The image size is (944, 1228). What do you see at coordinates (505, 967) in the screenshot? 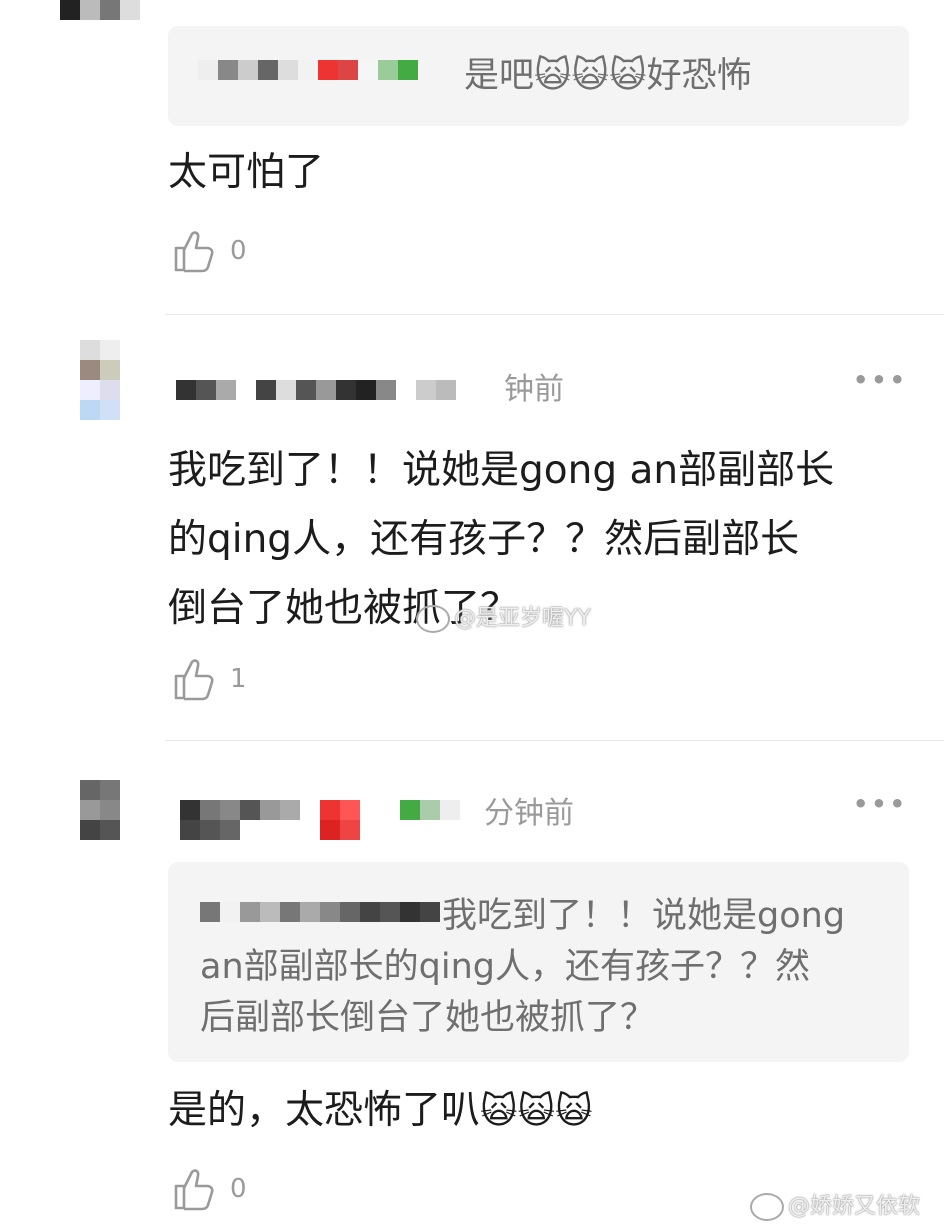
I see `quoted-line-2: an部副部长的qing人，还有孩子？？然` at bounding box center [505, 967].